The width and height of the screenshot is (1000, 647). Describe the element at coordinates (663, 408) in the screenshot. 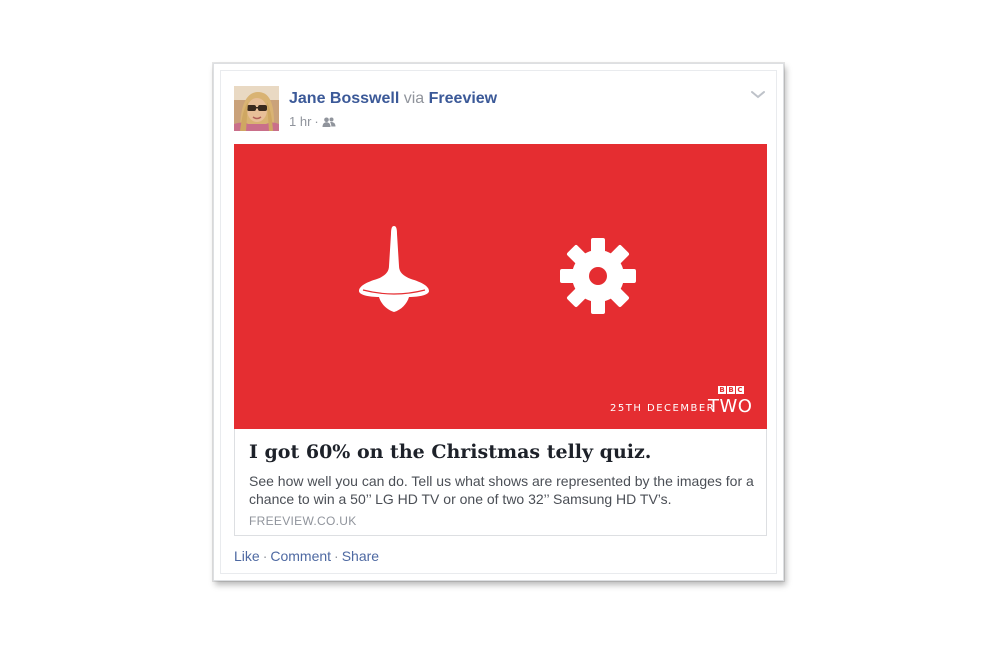

I see `date-caption: 25TH DECEMBER` at that location.